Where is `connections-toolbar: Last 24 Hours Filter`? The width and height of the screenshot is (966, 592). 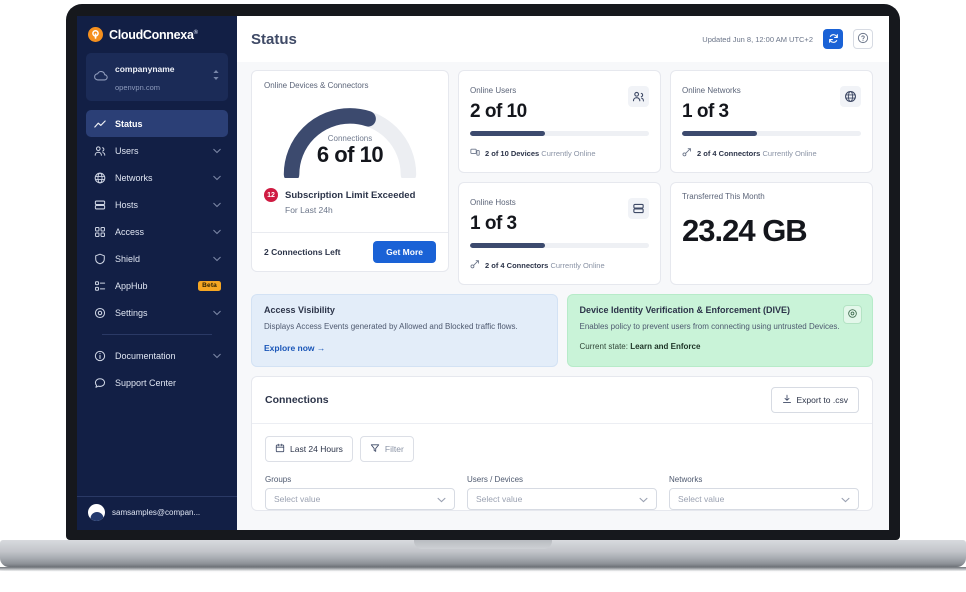 connections-toolbar: Last 24 Hours Filter is located at coordinates (562, 443).